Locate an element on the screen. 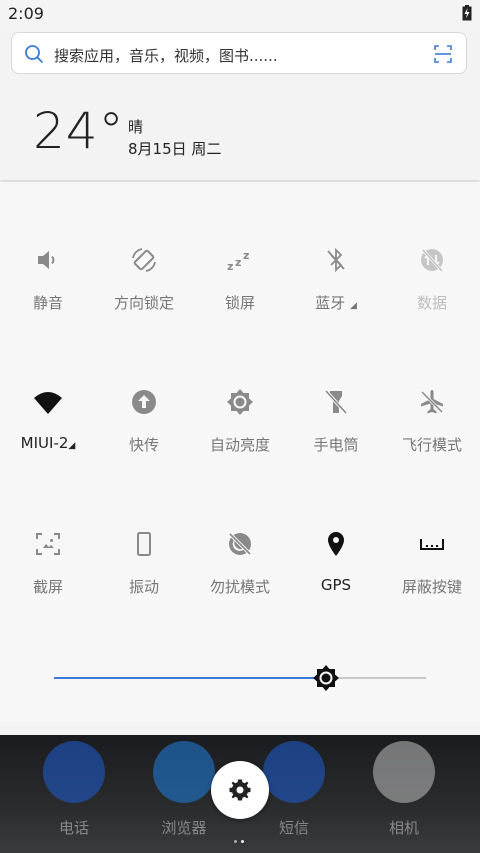 This screenshot has width=480, height=853. toggle-lock-screen: z z z 锁屏 is located at coordinates (240, 296).